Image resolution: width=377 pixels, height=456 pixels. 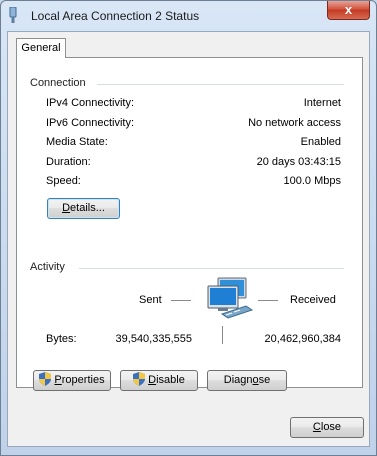 I want to click on bytes-label: Bytes:, so click(x=61, y=339).